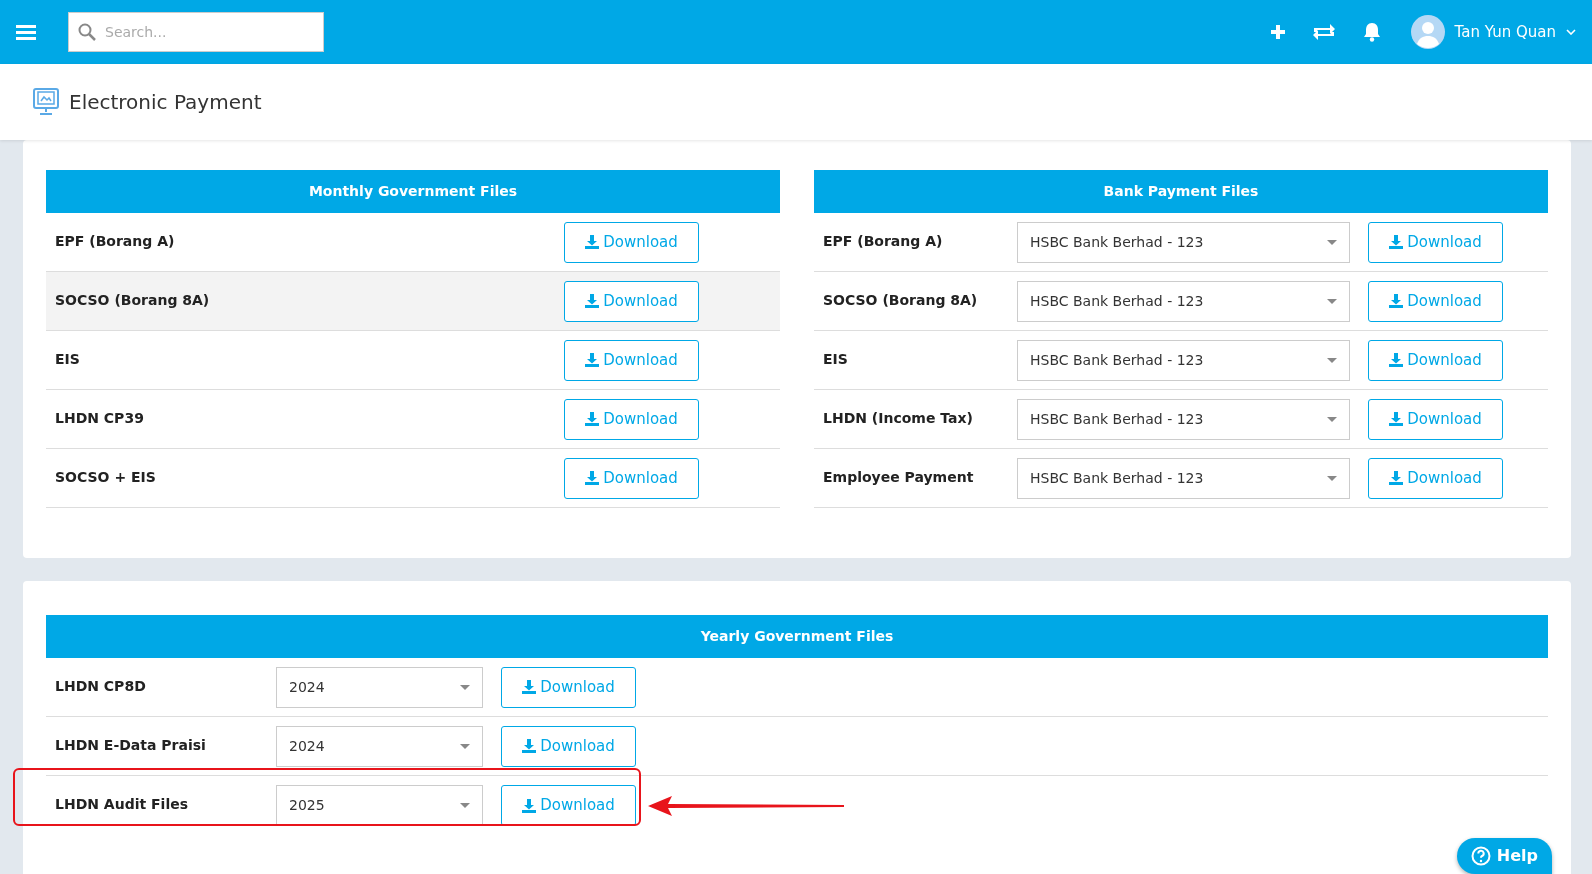  I want to click on row-label: LHDN CP8D, so click(101, 686).